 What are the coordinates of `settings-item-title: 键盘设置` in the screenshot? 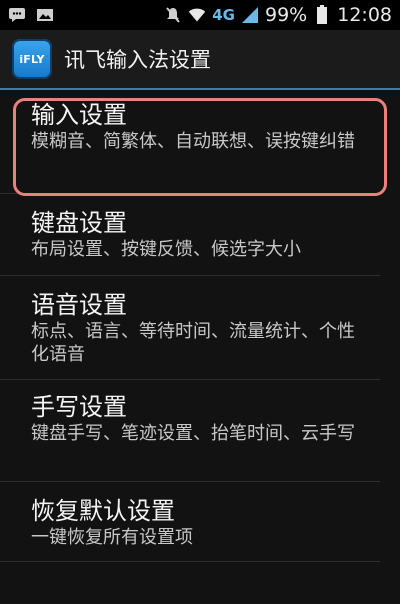 It's located at (79, 223).